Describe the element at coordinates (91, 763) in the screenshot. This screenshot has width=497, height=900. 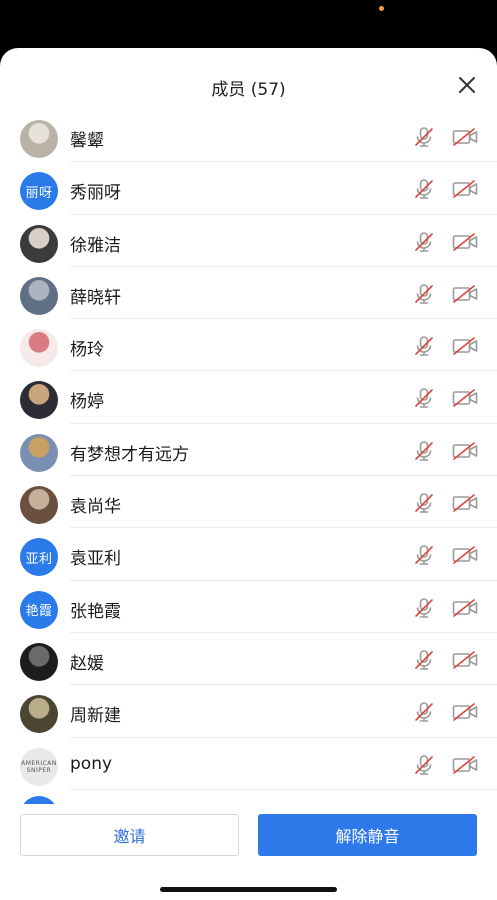
I see `member-name: pony` at that location.